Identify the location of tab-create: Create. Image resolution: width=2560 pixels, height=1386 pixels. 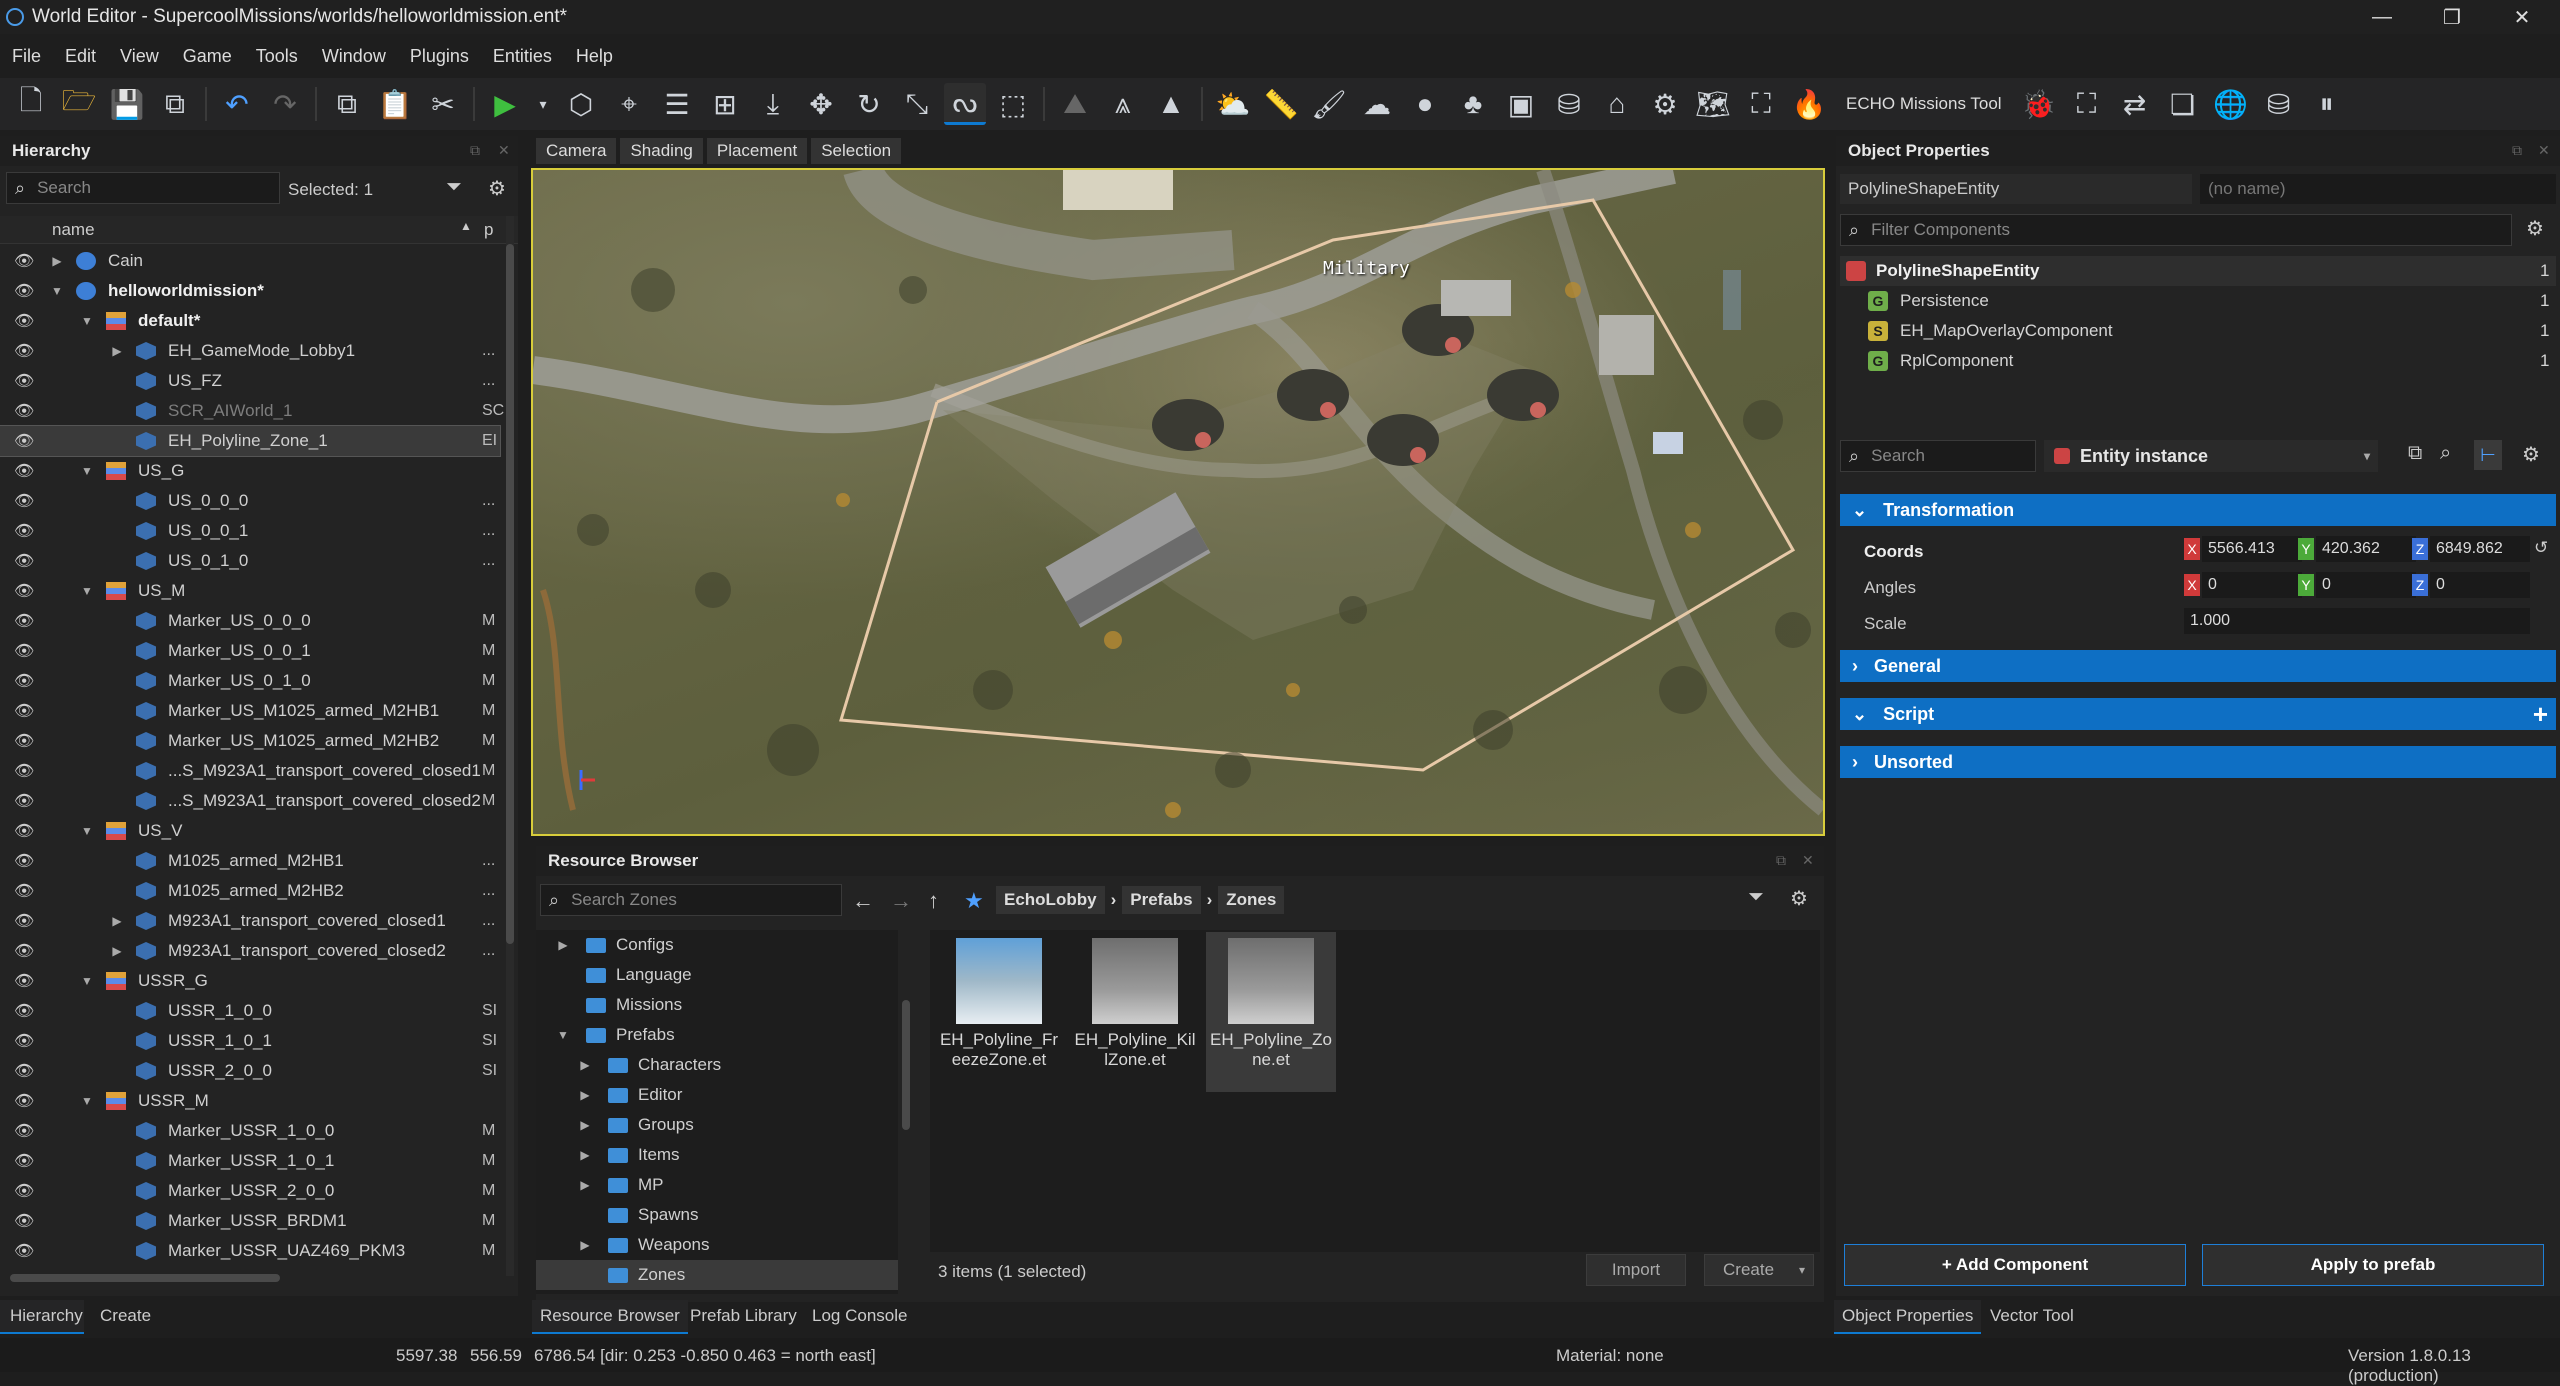
(125, 1316).